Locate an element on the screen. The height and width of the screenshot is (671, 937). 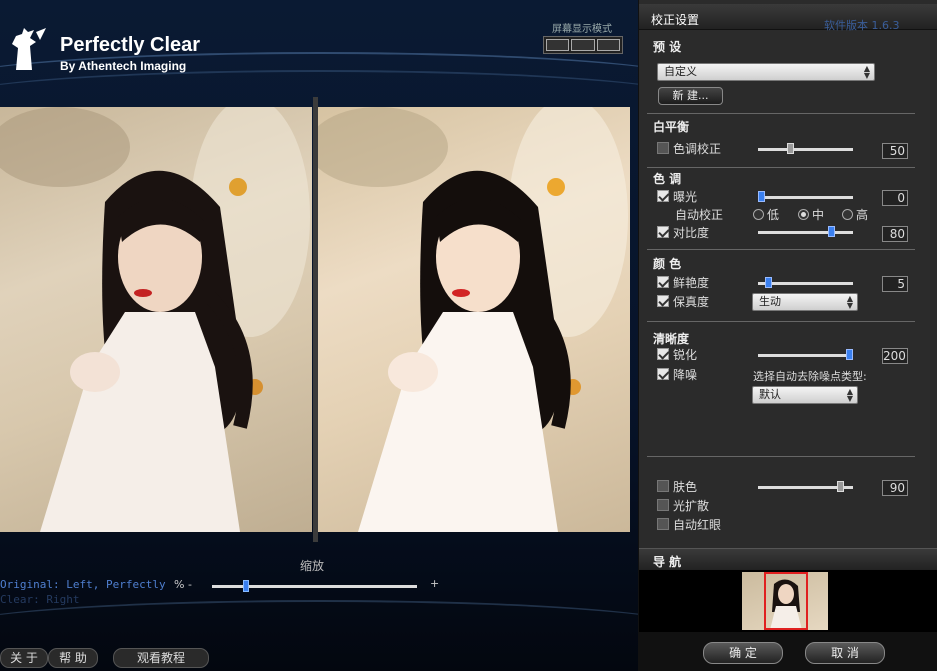
tone-correction-row: 色调校正 is located at coordinates (689, 148).